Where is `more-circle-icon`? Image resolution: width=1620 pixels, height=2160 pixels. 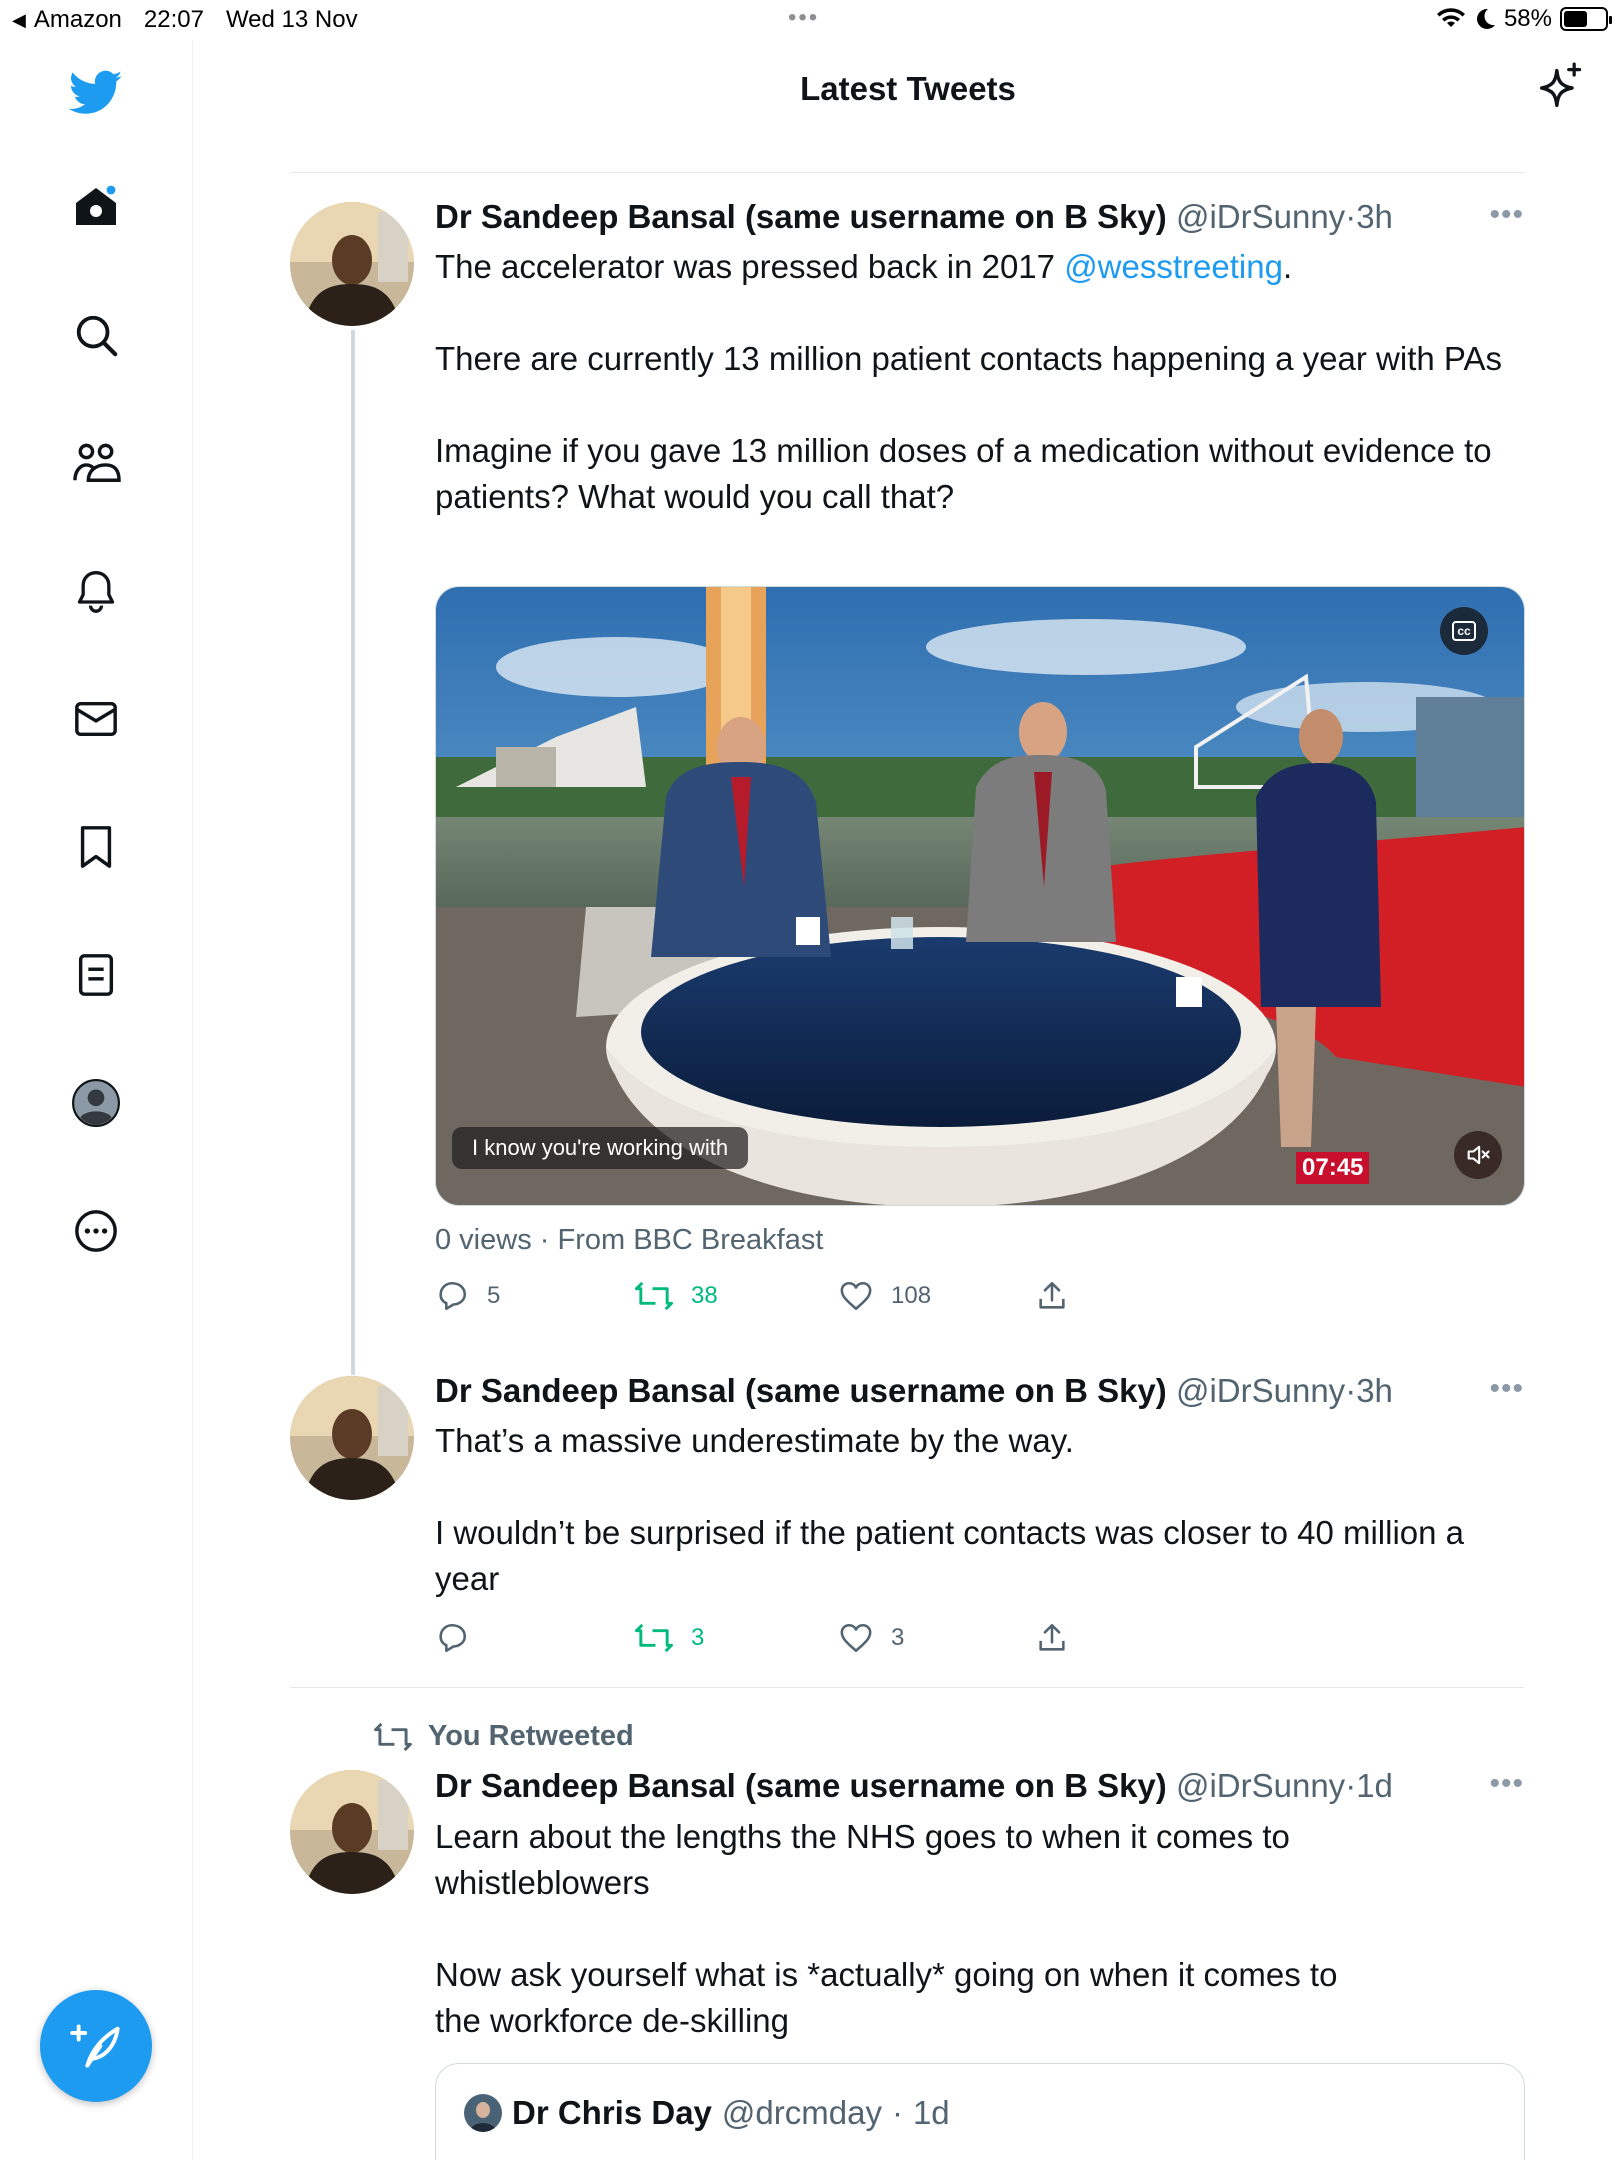 more-circle-icon is located at coordinates (96, 1231).